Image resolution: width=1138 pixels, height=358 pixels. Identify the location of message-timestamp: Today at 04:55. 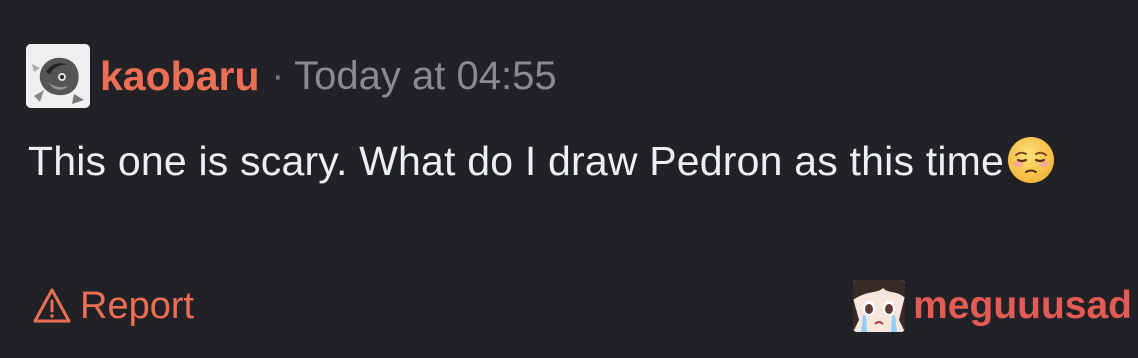
(425, 76).